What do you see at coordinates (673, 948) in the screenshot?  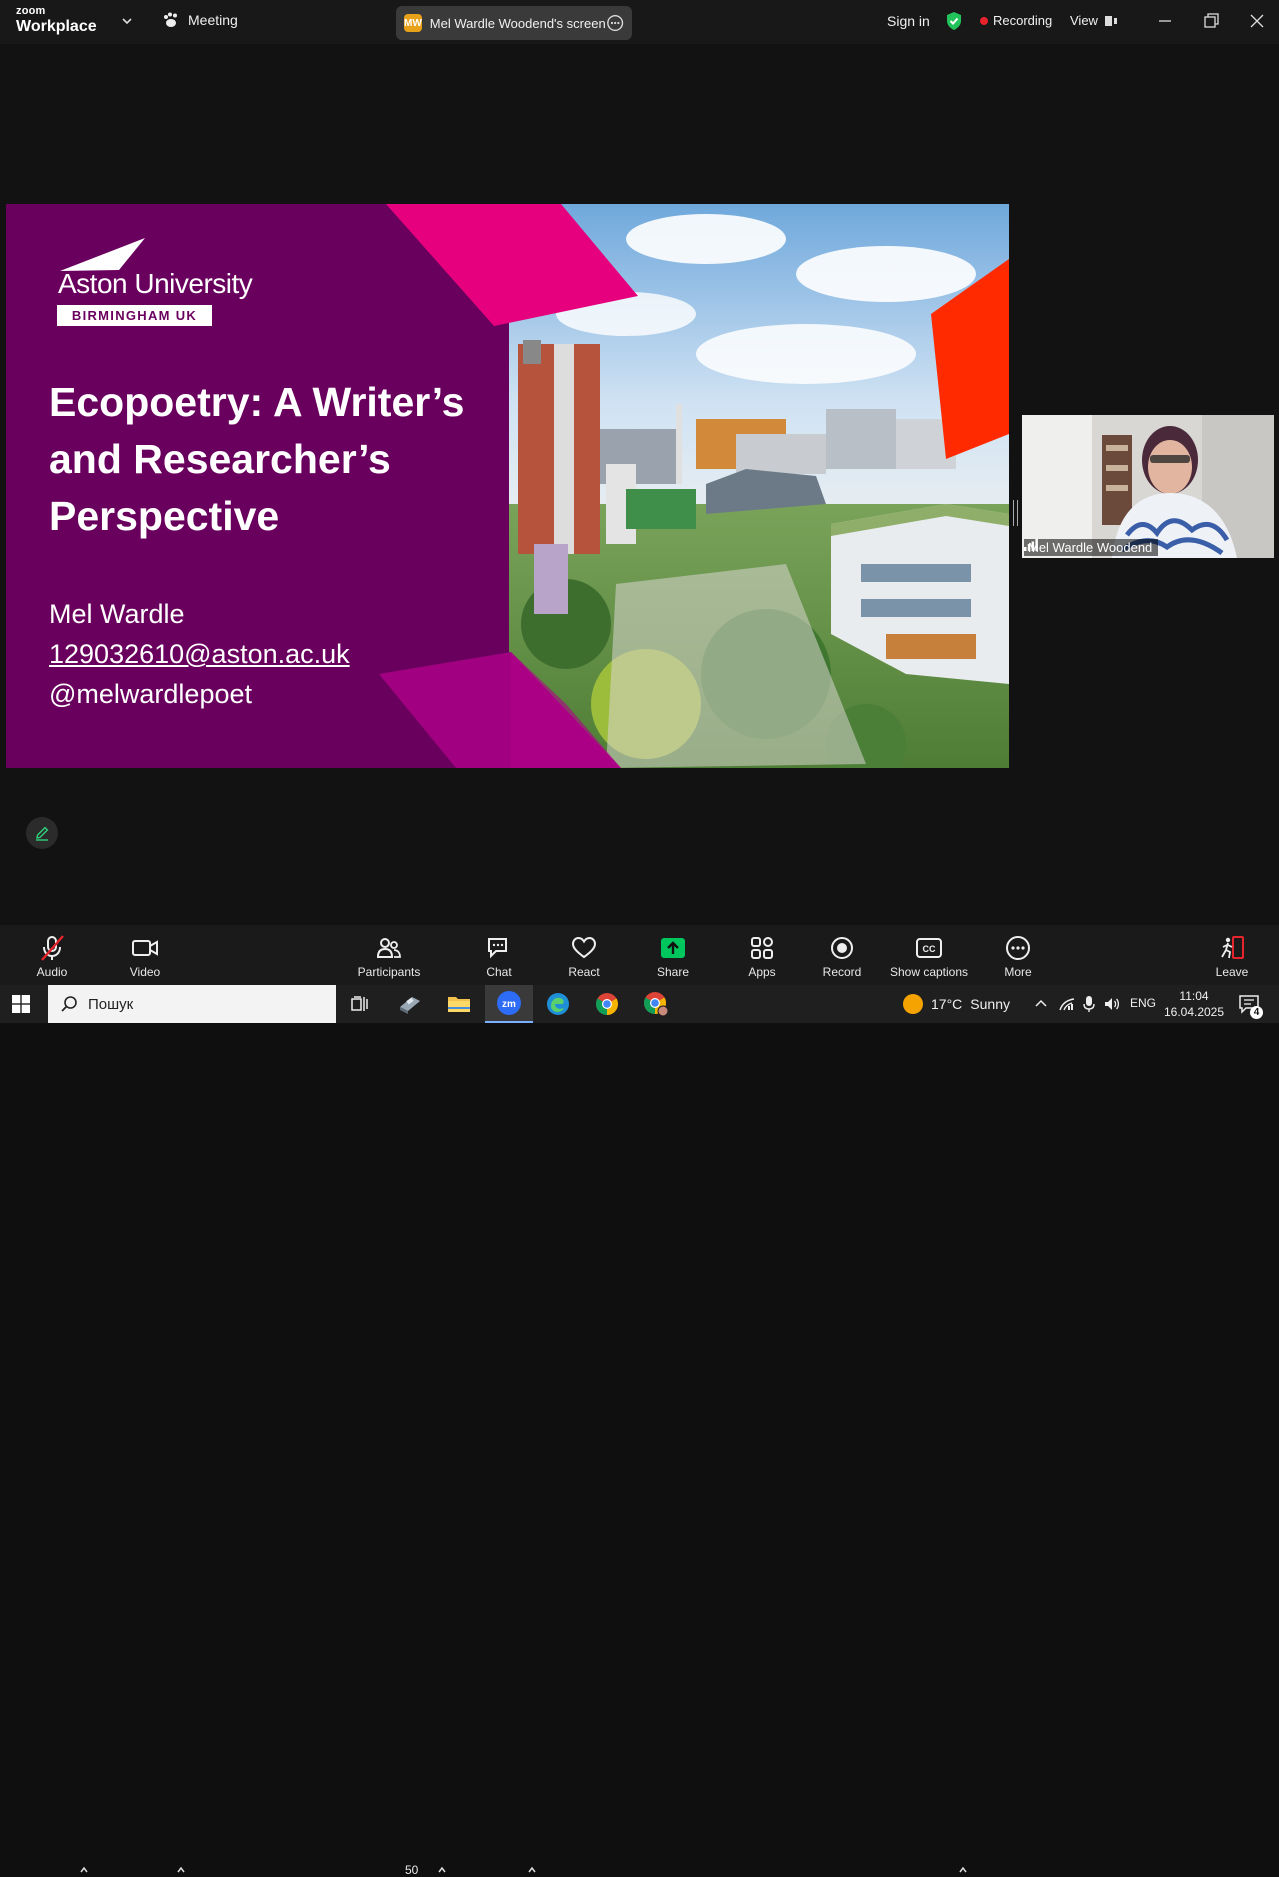 I see `share-screen-icon` at bounding box center [673, 948].